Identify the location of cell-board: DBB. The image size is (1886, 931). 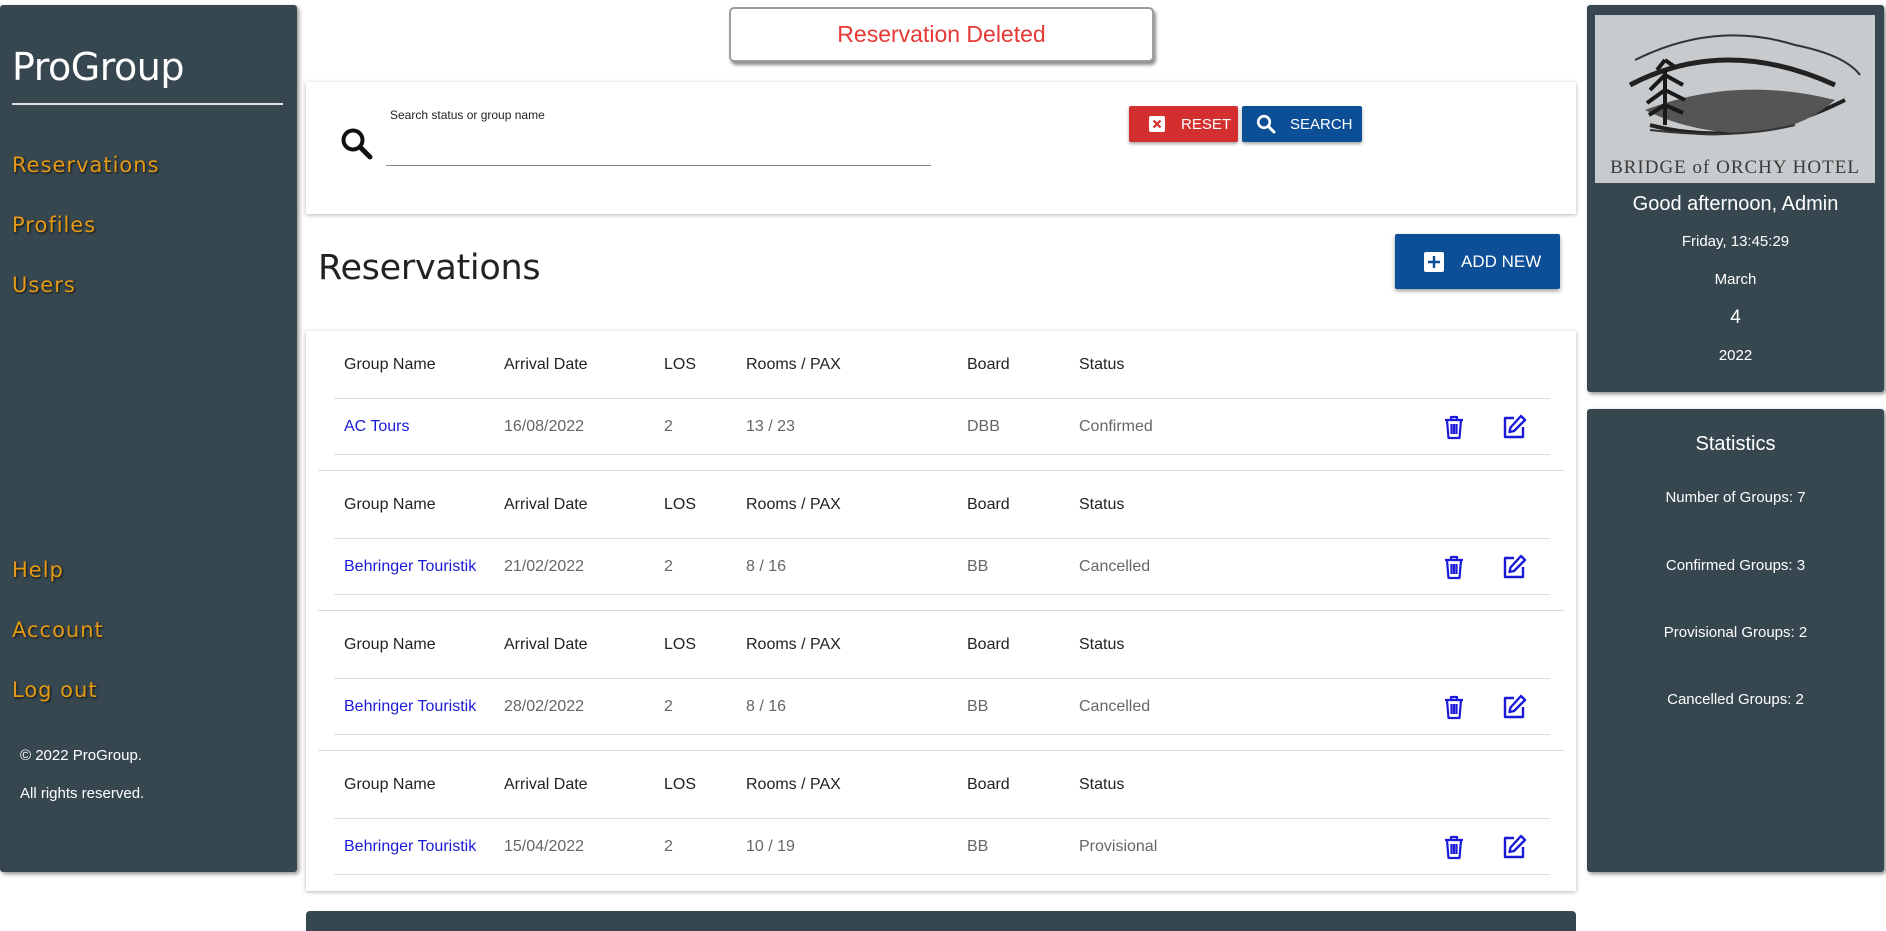
(983, 426).